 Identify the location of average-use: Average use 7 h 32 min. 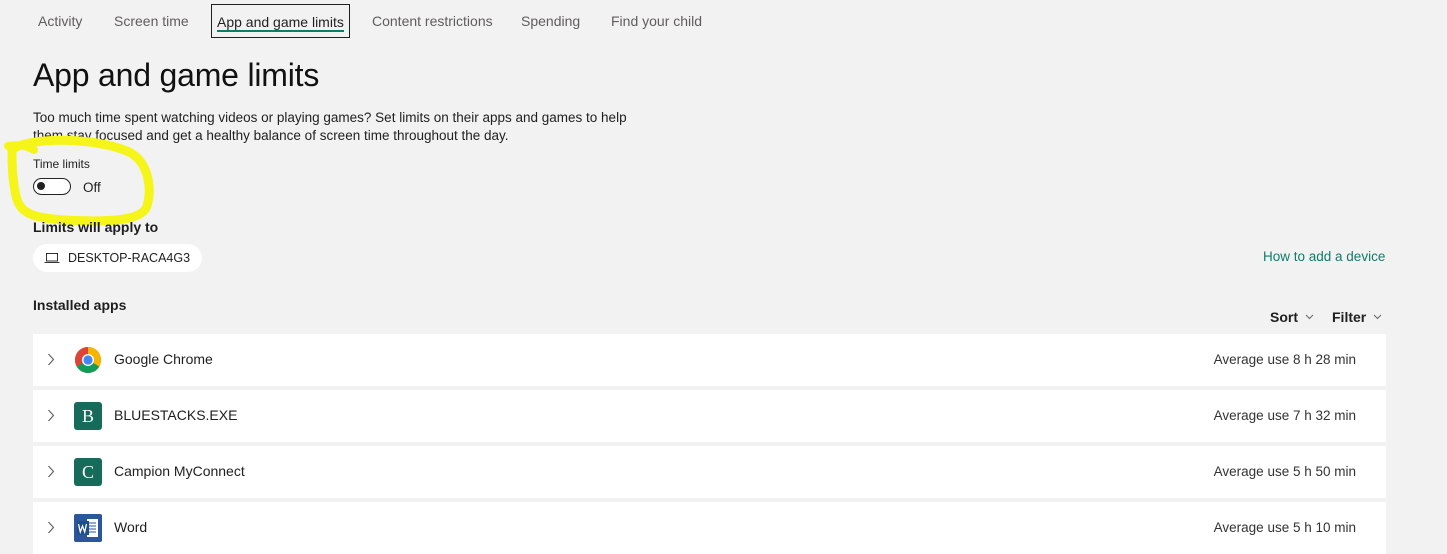
(1284, 415).